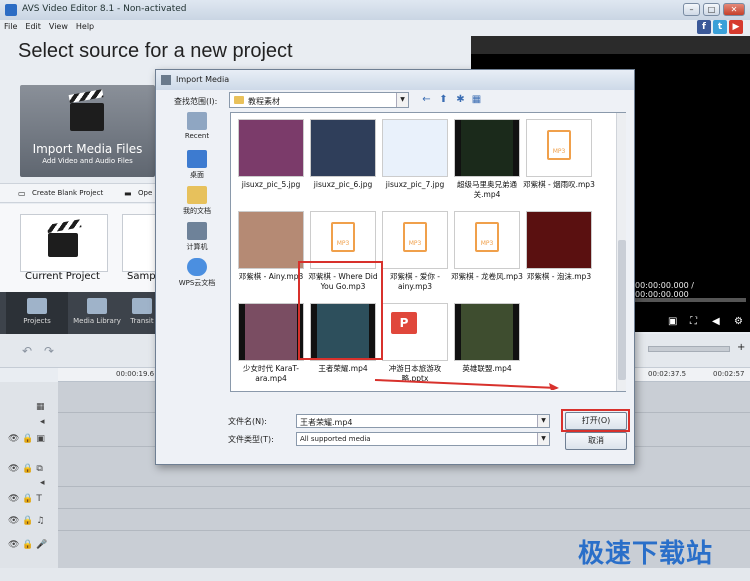 Image resolution: width=750 pixels, height=581 pixels. Describe the element at coordinates (664, 290) in the screenshot. I see `time-readout: 00:00:00.000 / 00:00:00.000` at that location.